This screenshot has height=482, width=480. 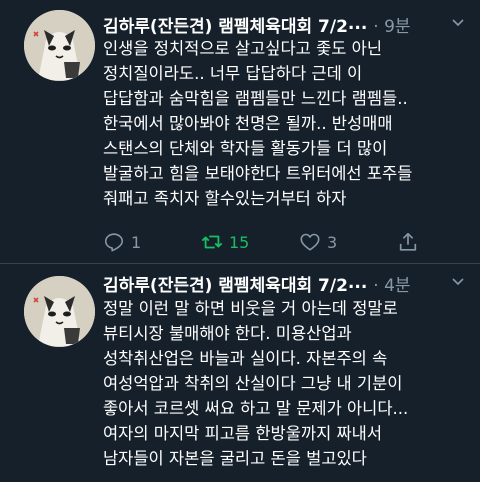 I want to click on share-icon, so click(x=408, y=241).